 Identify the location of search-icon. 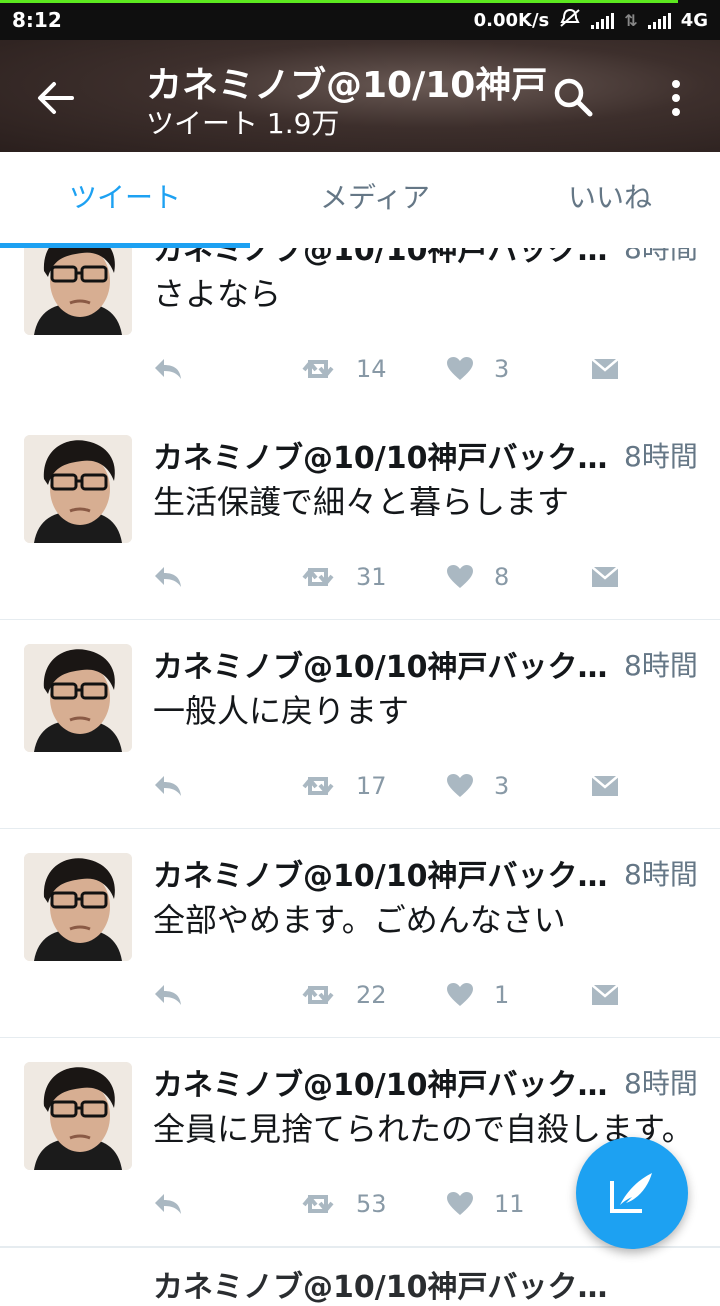
(573, 97).